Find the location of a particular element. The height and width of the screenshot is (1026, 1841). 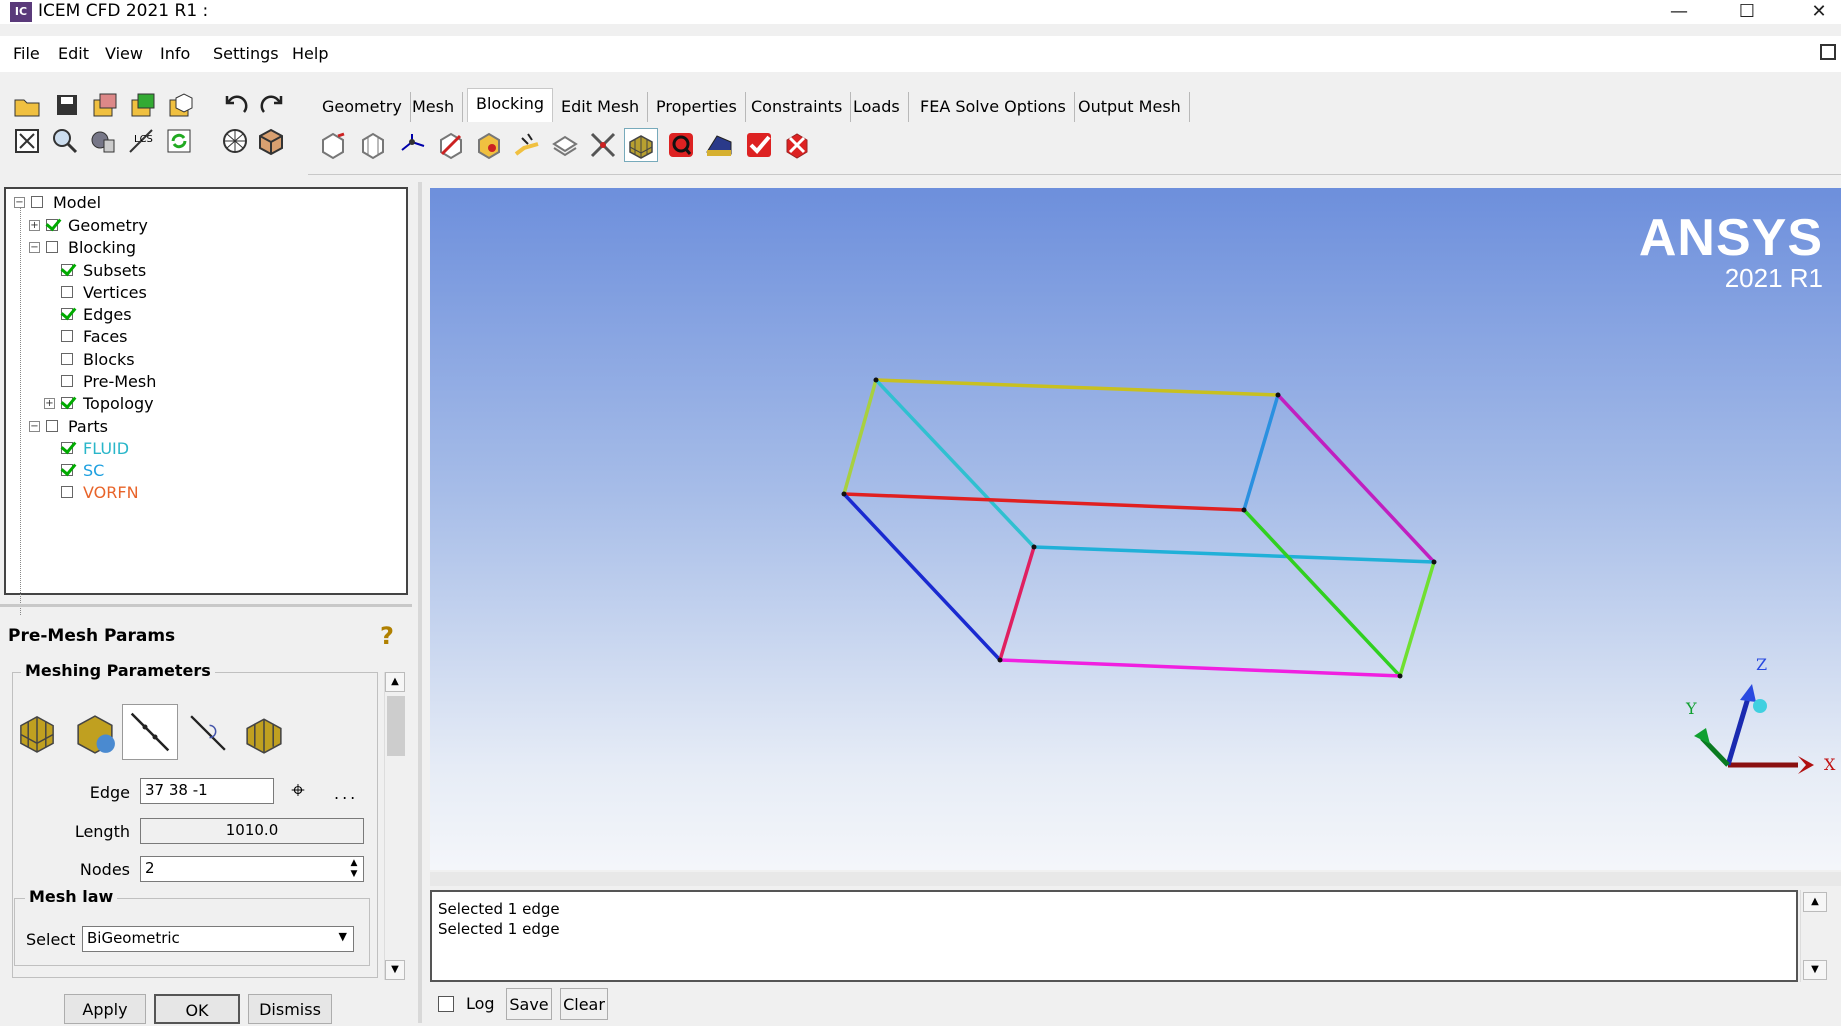

match-edges-icon is located at coordinates (208, 733).